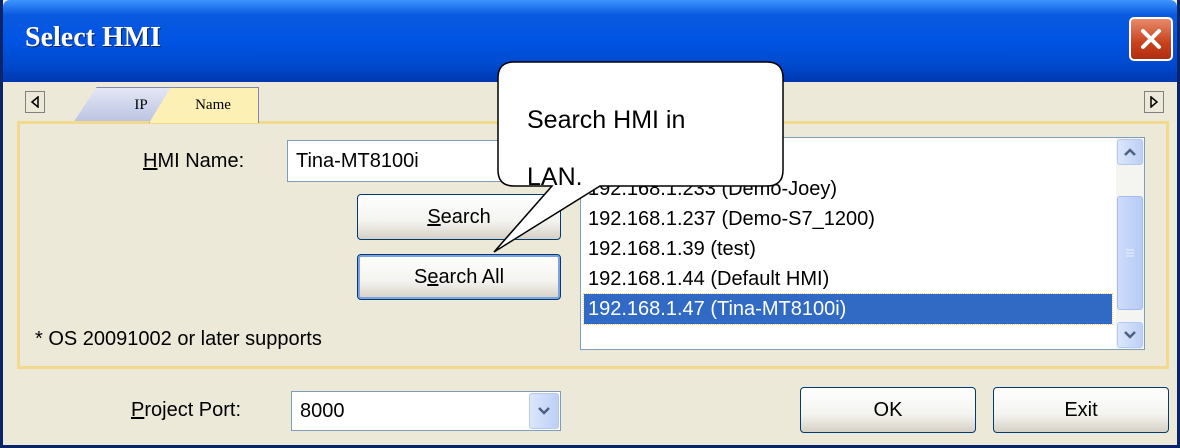 The image size is (1180, 448). I want to click on scroll-down-button, so click(1130, 335).